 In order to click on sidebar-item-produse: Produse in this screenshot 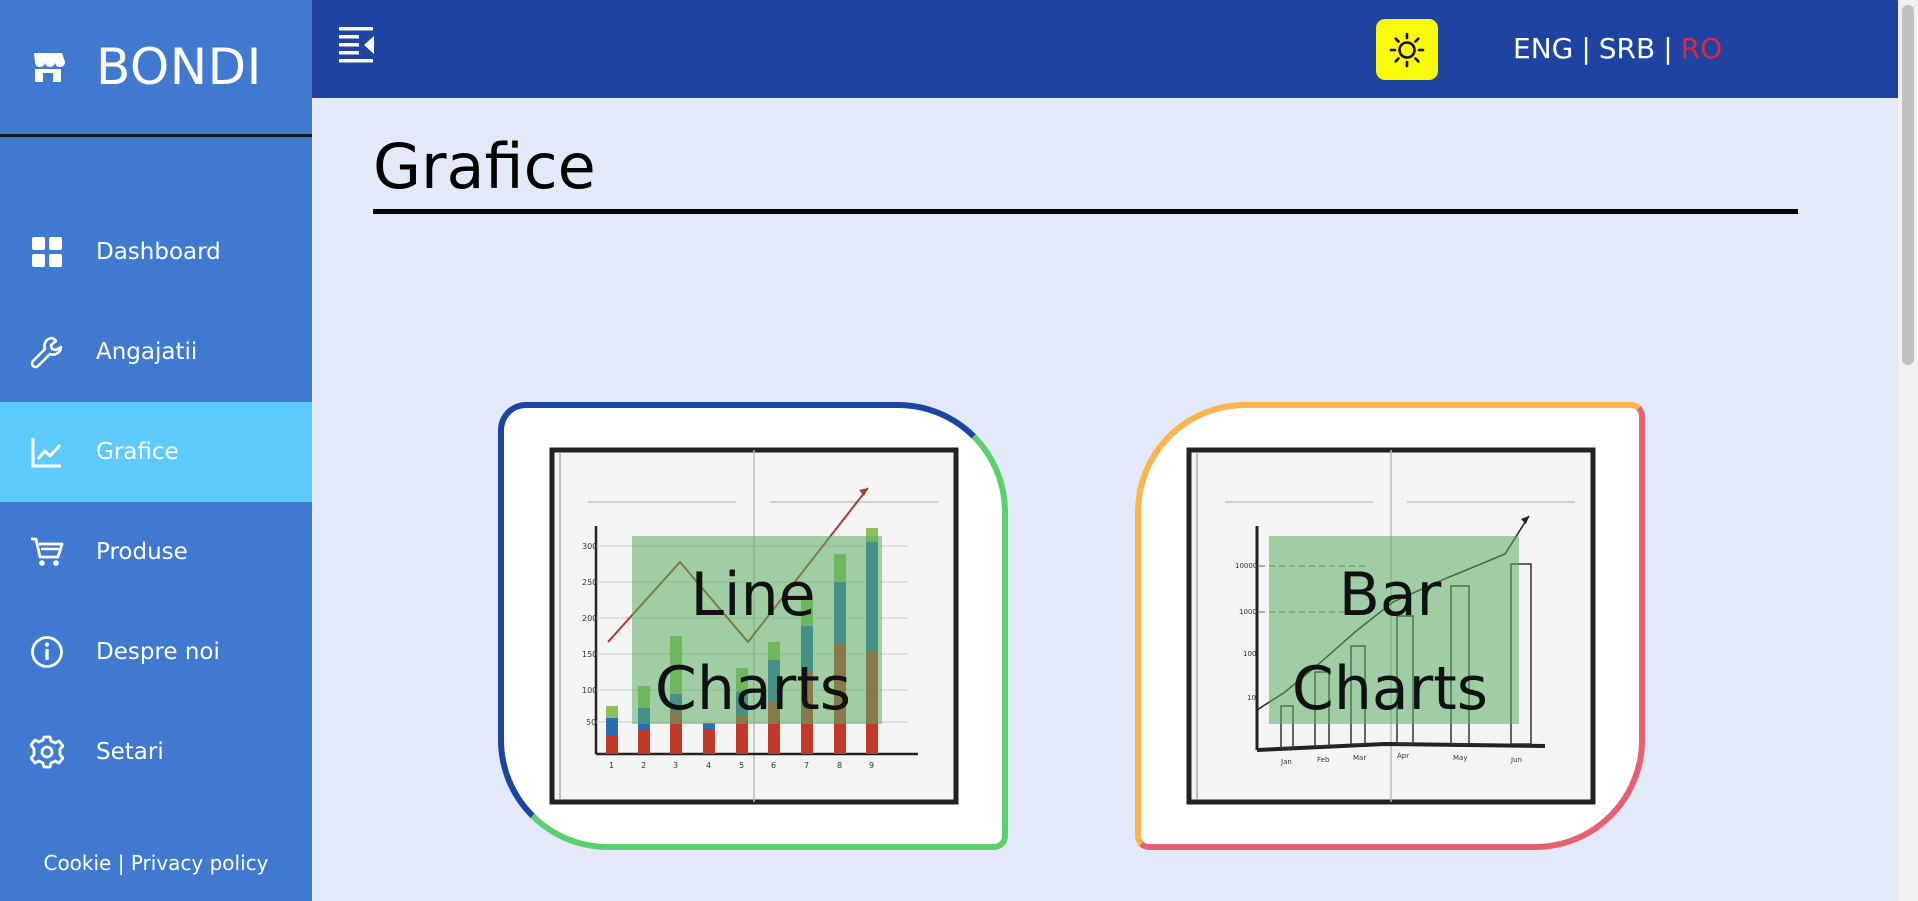, I will do `click(156, 552)`.